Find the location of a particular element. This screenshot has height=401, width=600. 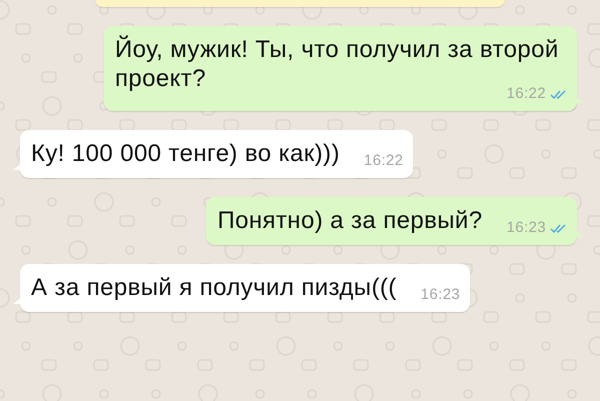

message-text: А за первый я получил пизды((( is located at coordinates (214, 287).